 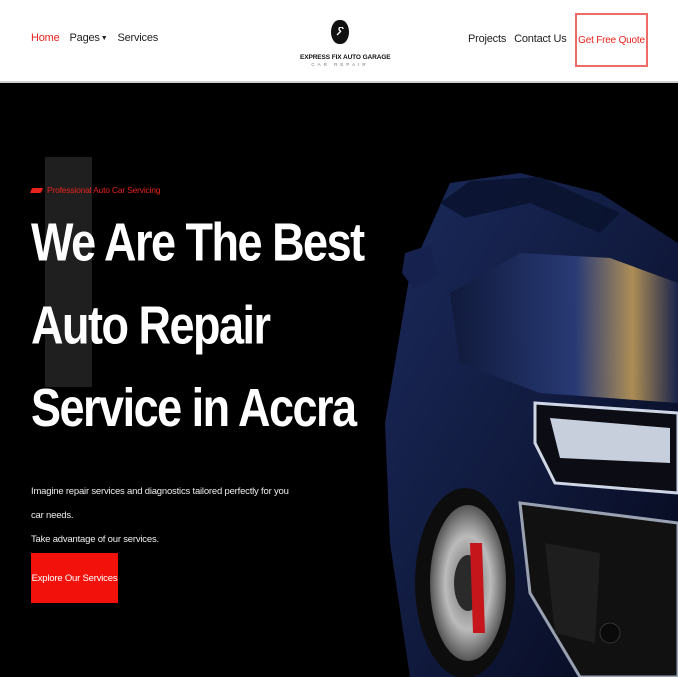 I want to click on nav-projects: Projects, so click(x=487, y=39).